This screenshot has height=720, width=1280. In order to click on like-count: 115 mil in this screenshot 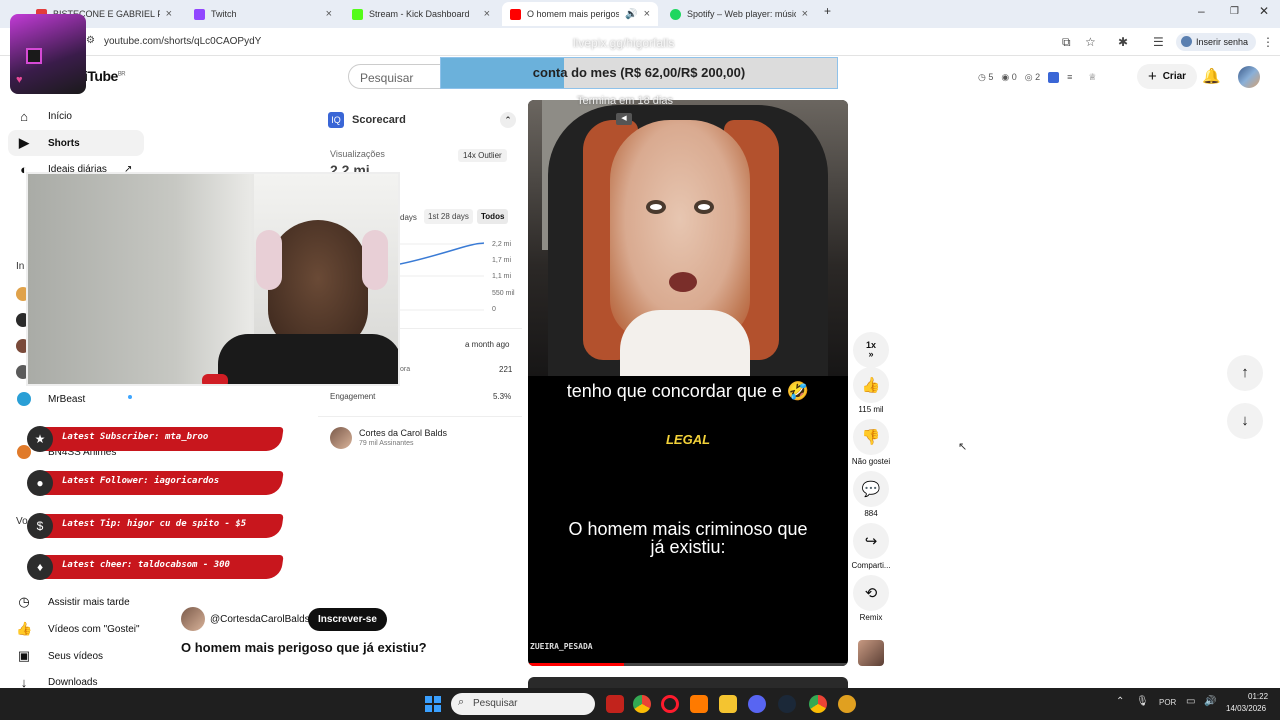, I will do `click(871, 409)`.